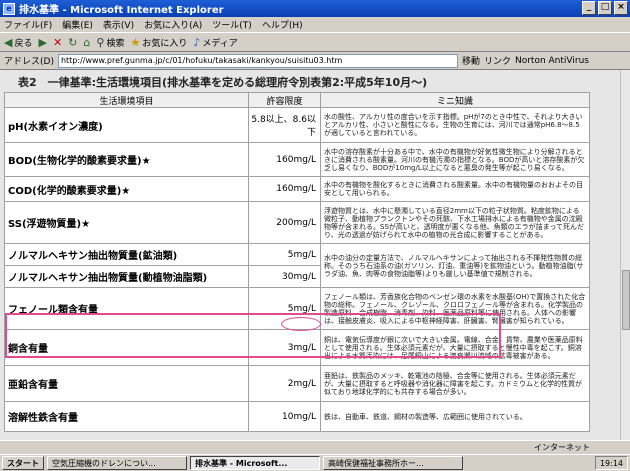 This screenshot has width=630, height=471. I want to click on limit-cell: 5.8以上、8.6以下, so click(284, 125).